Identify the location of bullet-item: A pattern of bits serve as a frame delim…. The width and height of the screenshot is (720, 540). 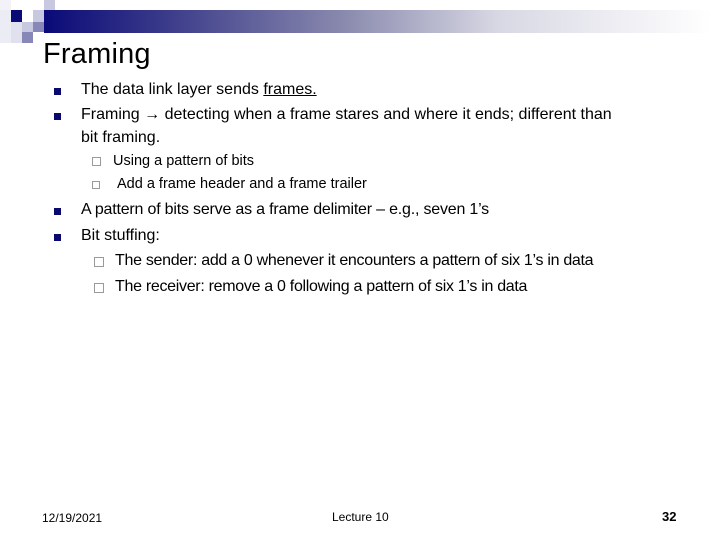
(285, 209).